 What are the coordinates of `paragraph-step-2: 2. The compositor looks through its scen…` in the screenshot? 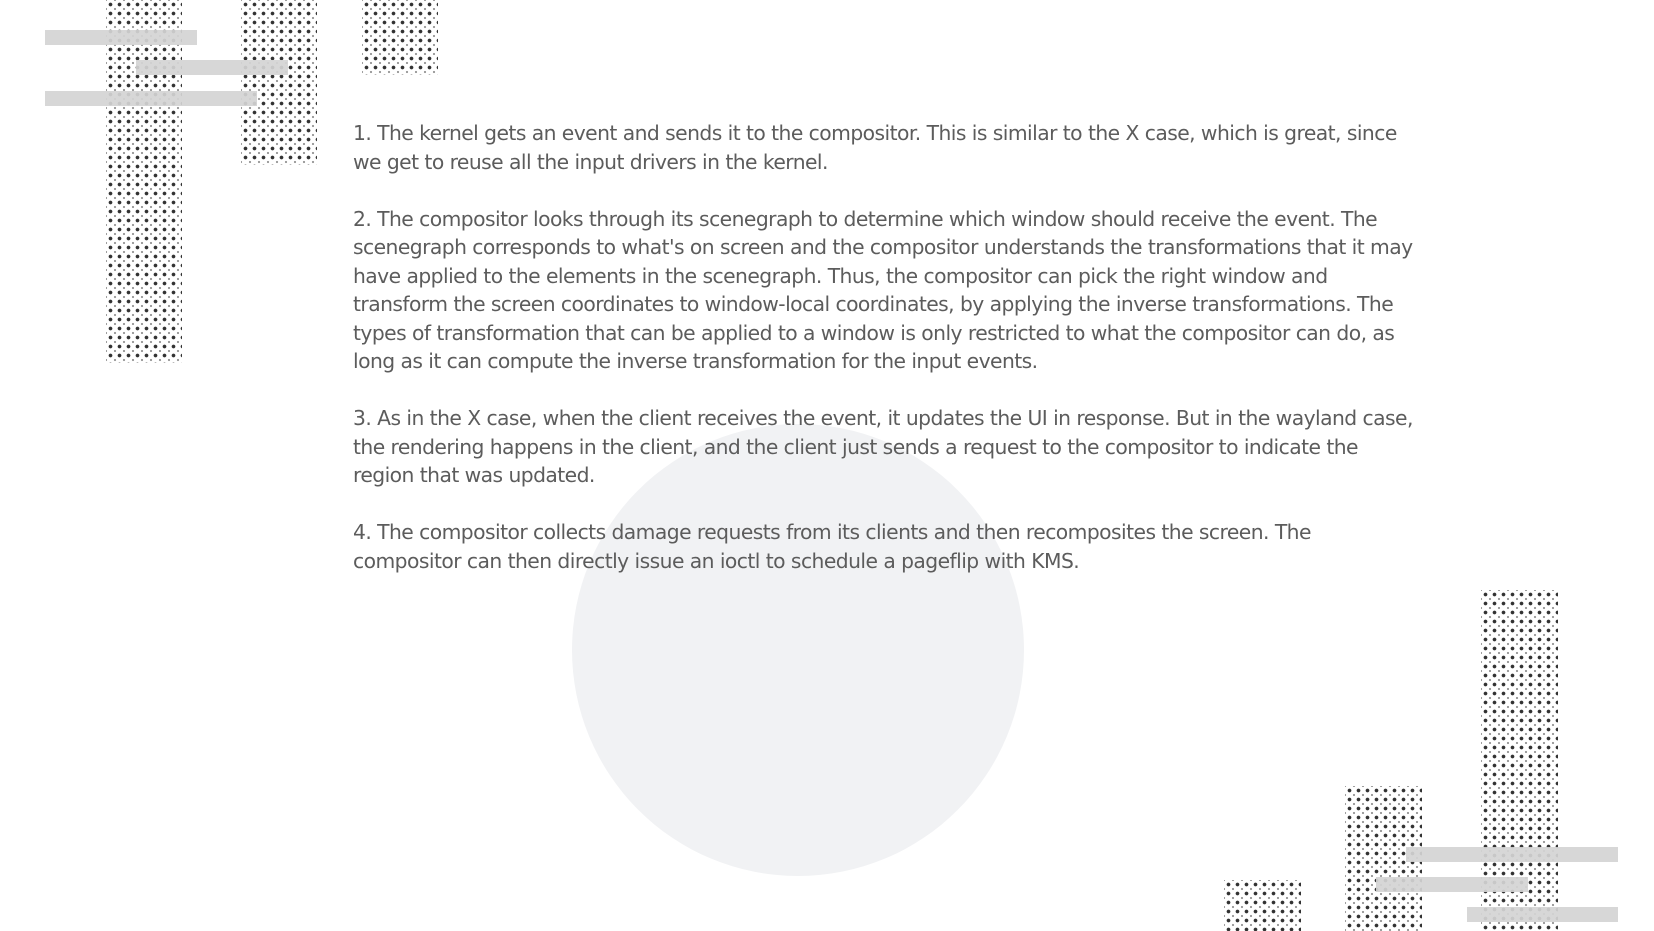 It's located at (883, 290).